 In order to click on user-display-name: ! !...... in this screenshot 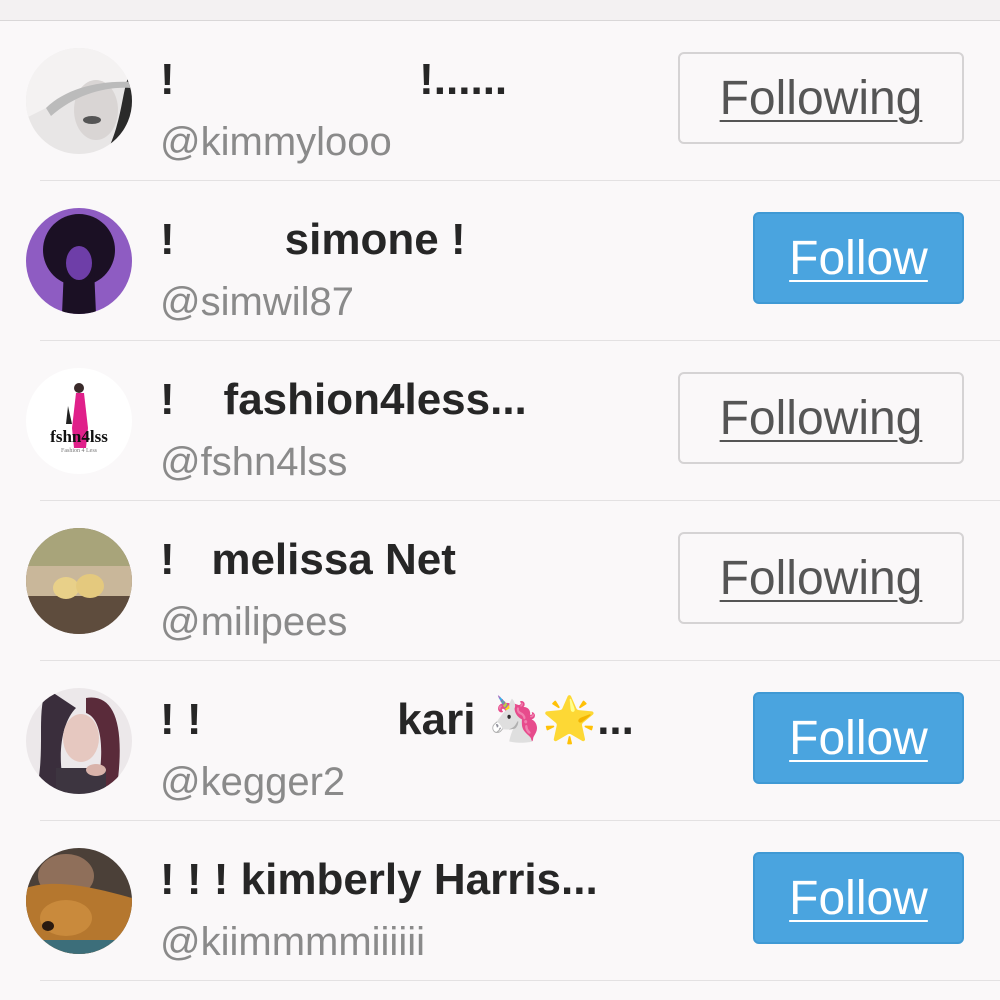, I will do `click(334, 79)`.